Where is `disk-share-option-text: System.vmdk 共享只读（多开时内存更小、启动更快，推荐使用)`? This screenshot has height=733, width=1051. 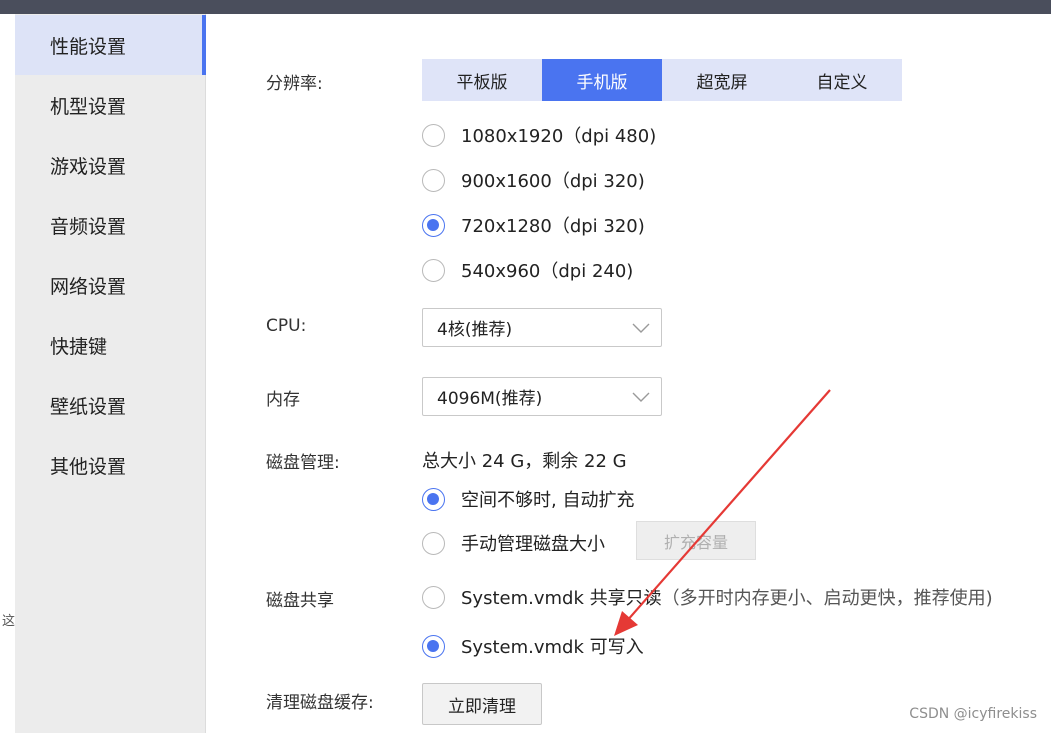
disk-share-option-text: System.vmdk 共享只读（多开时内存更小、启动更快，推荐使用) is located at coordinates (727, 597).